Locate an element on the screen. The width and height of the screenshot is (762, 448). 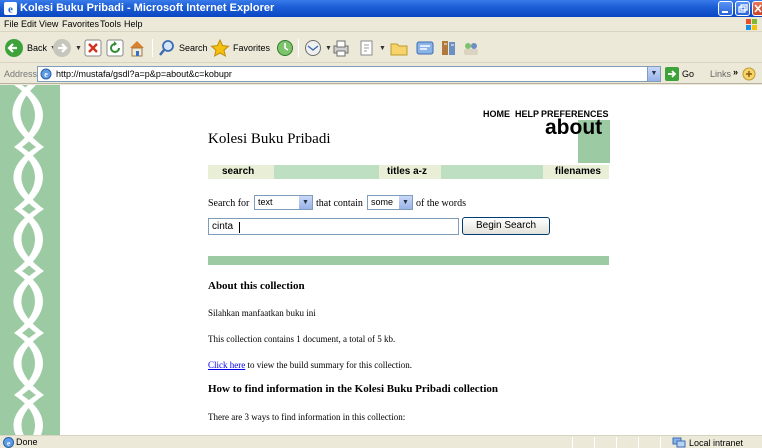
minimize-button is located at coordinates (725, 8).